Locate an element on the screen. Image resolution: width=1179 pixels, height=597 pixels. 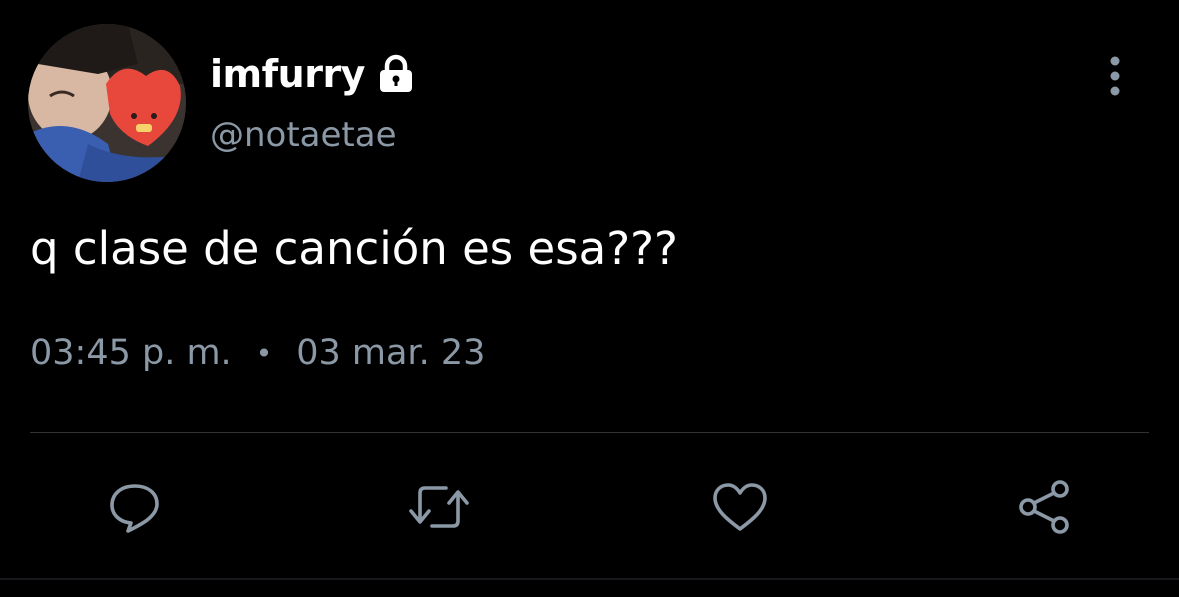
heart-icon is located at coordinates (740, 507).